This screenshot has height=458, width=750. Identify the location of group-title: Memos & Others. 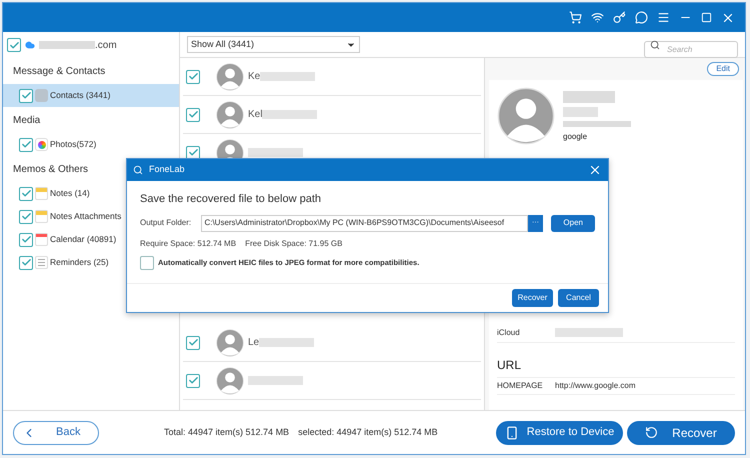
(50, 169).